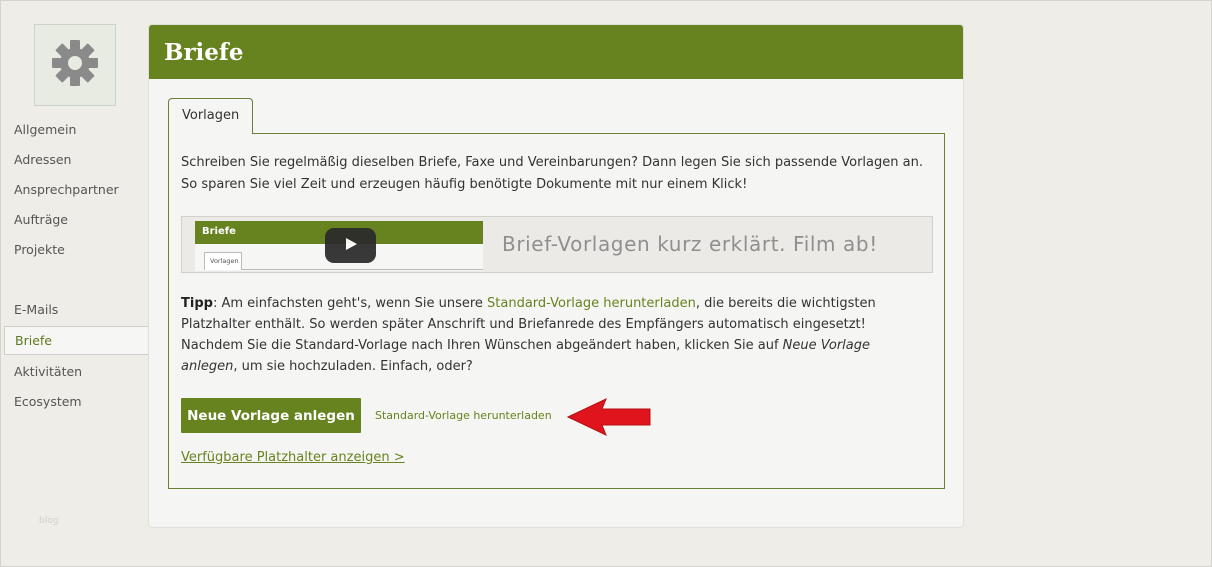  What do you see at coordinates (690, 244) in the screenshot?
I see `video-caption: Brief-Vorlagen kurz erklärt. Film ab!` at bounding box center [690, 244].